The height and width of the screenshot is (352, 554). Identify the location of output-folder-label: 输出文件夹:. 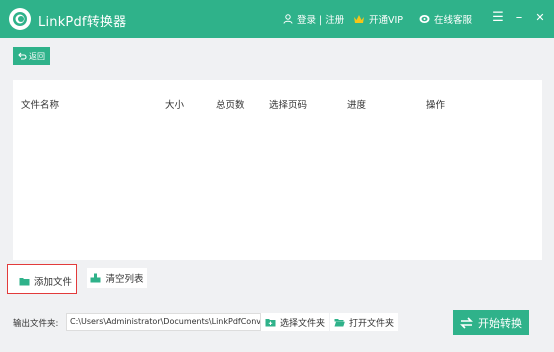
(36, 324).